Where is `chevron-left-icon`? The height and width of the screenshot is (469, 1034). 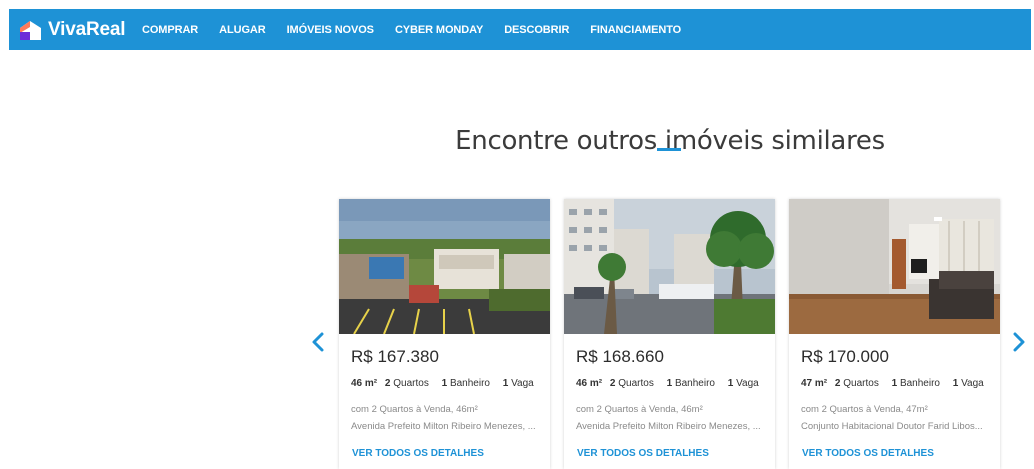
chevron-left-icon is located at coordinates (318, 342).